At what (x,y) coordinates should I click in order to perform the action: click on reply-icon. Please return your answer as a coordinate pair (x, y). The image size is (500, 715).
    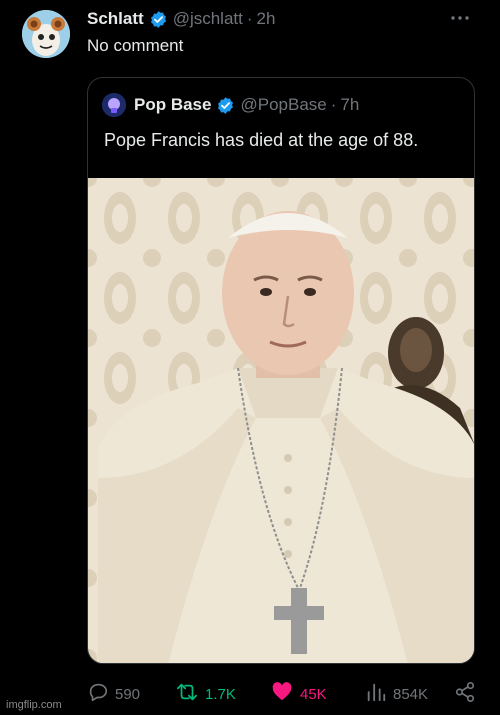
    Looking at the image, I should click on (101, 694).